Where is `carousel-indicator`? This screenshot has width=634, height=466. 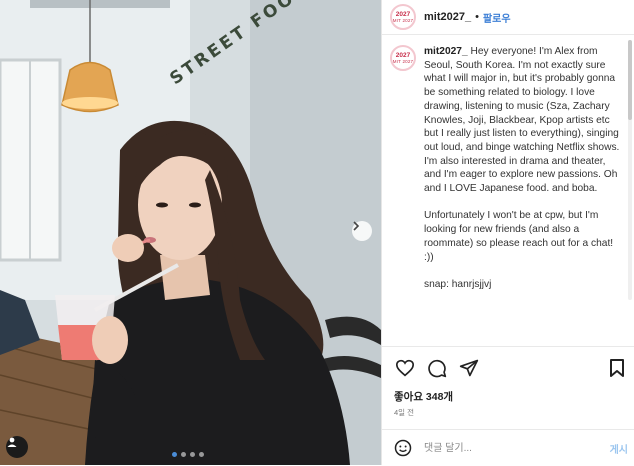
carousel-indicator is located at coordinates (188, 454).